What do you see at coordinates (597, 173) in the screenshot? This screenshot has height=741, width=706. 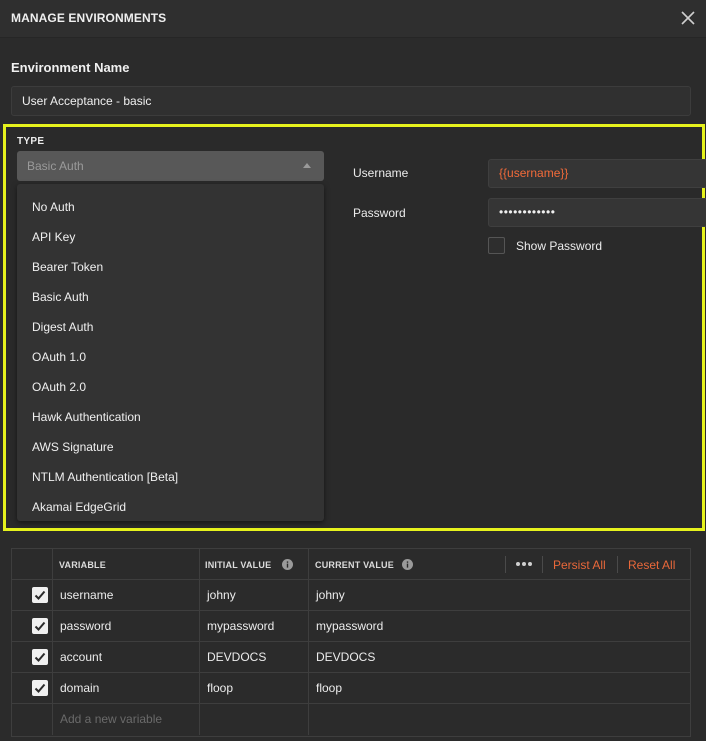 I see `username-field: {{username}}` at bounding box center [597, 173].